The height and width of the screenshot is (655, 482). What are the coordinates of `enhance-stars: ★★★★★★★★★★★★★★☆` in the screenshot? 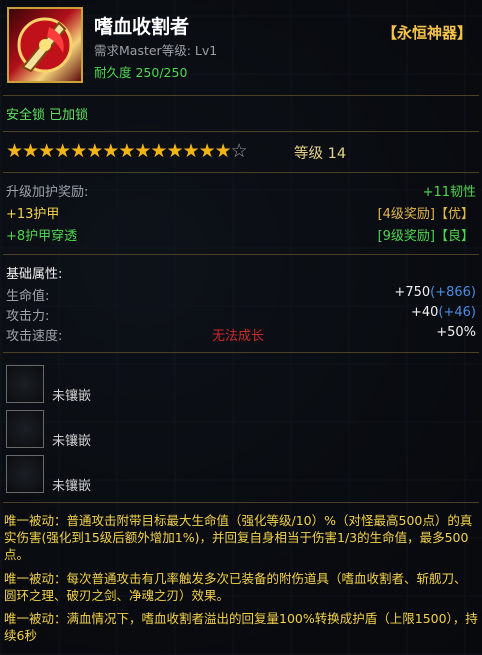 It's located at (127, 151).